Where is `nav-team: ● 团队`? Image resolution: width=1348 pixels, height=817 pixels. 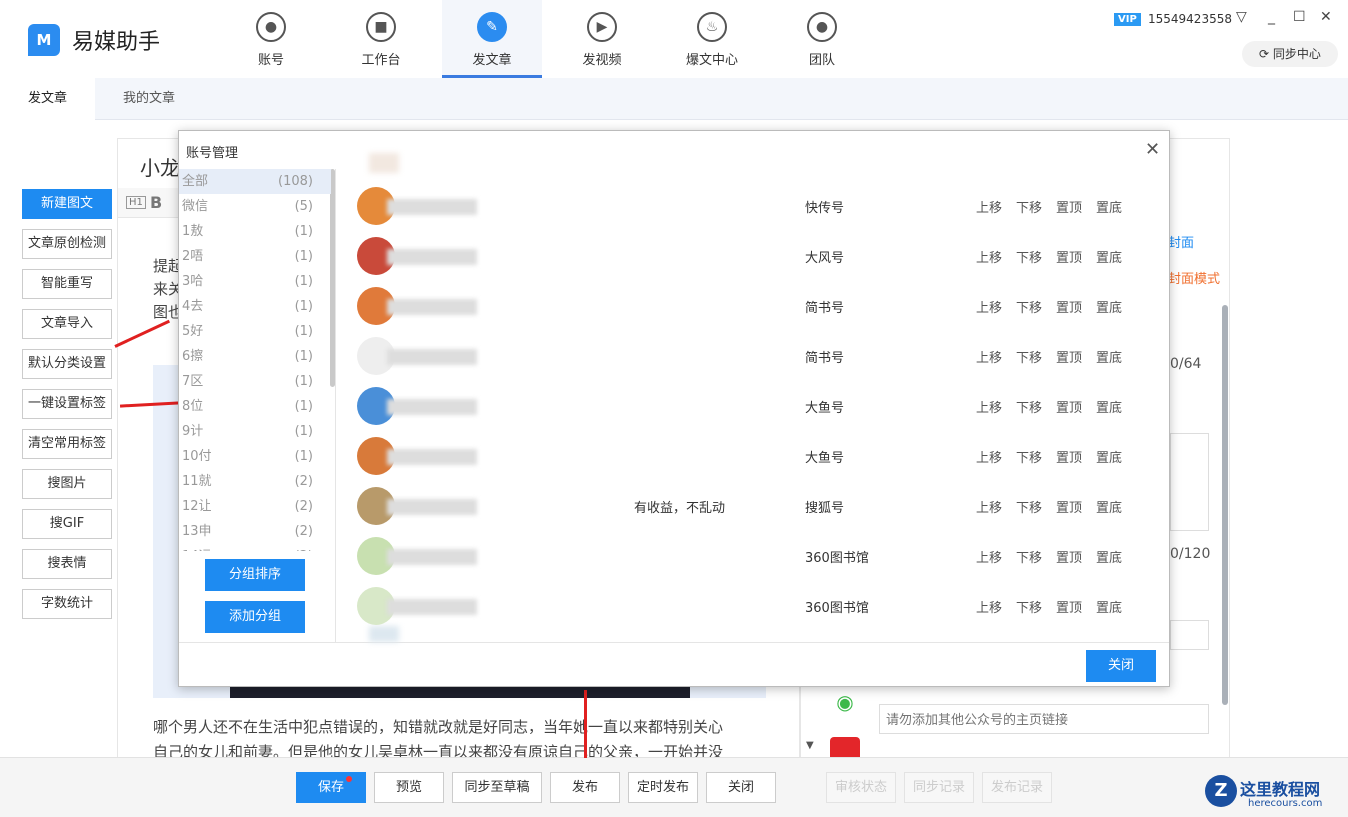
nav-team: ● 团队 is located at coordinates (822, 39).